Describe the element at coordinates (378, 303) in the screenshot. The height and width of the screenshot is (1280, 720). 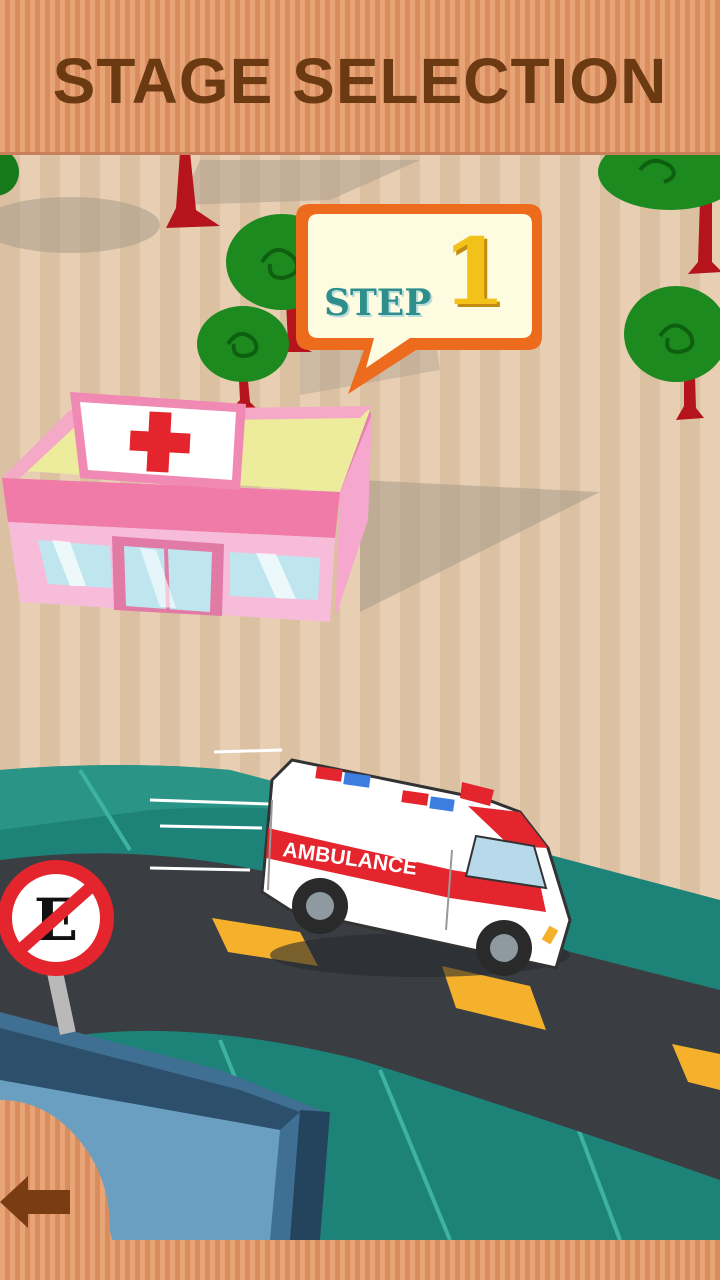
I see `step-label: STEP` at that location.